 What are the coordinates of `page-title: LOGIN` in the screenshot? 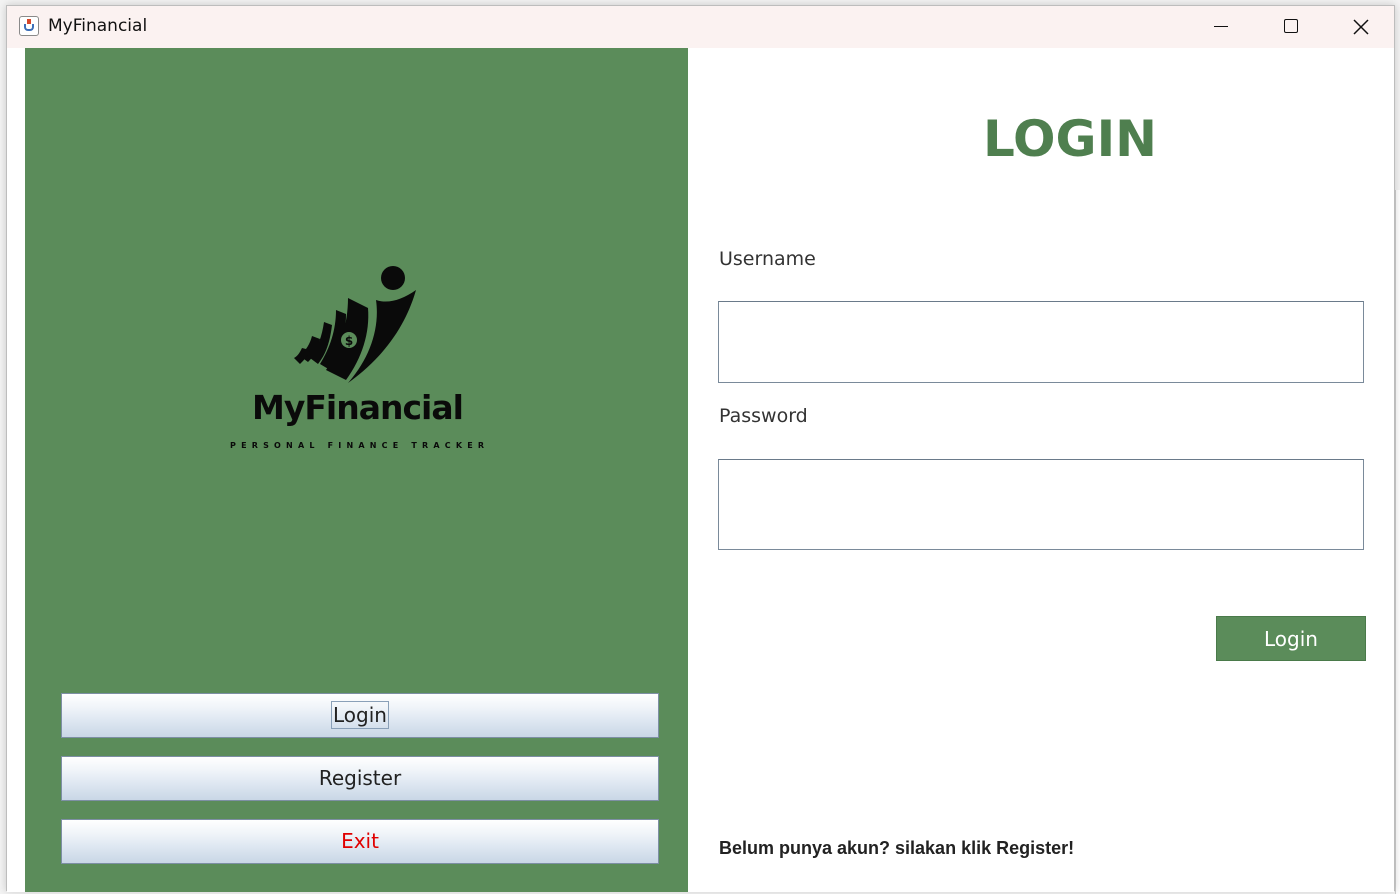 It's located at (1070, 139).